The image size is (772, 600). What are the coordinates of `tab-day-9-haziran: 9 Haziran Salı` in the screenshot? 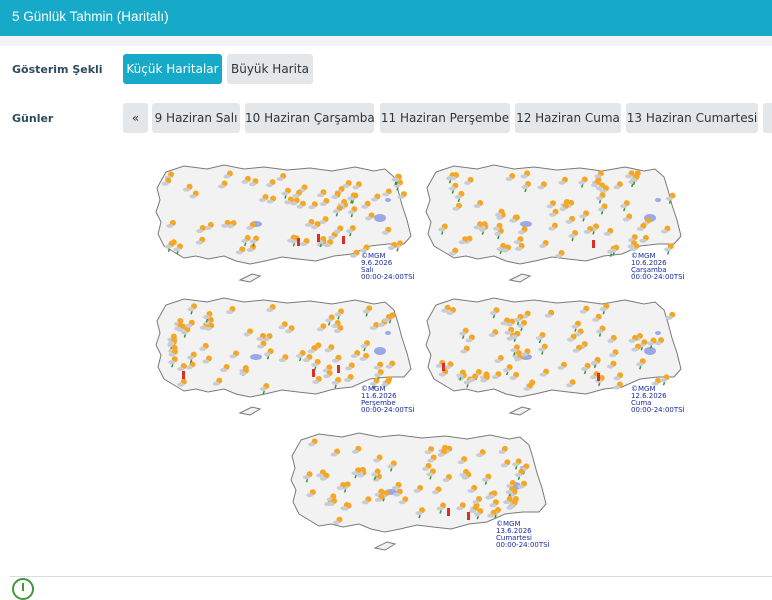 It's located at (196, 118).